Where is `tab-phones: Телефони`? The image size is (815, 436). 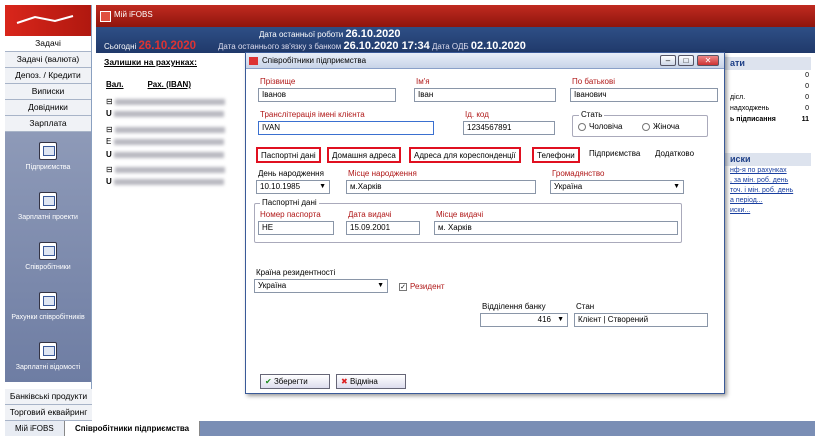 tab-phones: Телефони is located at coordinates (556, 155).